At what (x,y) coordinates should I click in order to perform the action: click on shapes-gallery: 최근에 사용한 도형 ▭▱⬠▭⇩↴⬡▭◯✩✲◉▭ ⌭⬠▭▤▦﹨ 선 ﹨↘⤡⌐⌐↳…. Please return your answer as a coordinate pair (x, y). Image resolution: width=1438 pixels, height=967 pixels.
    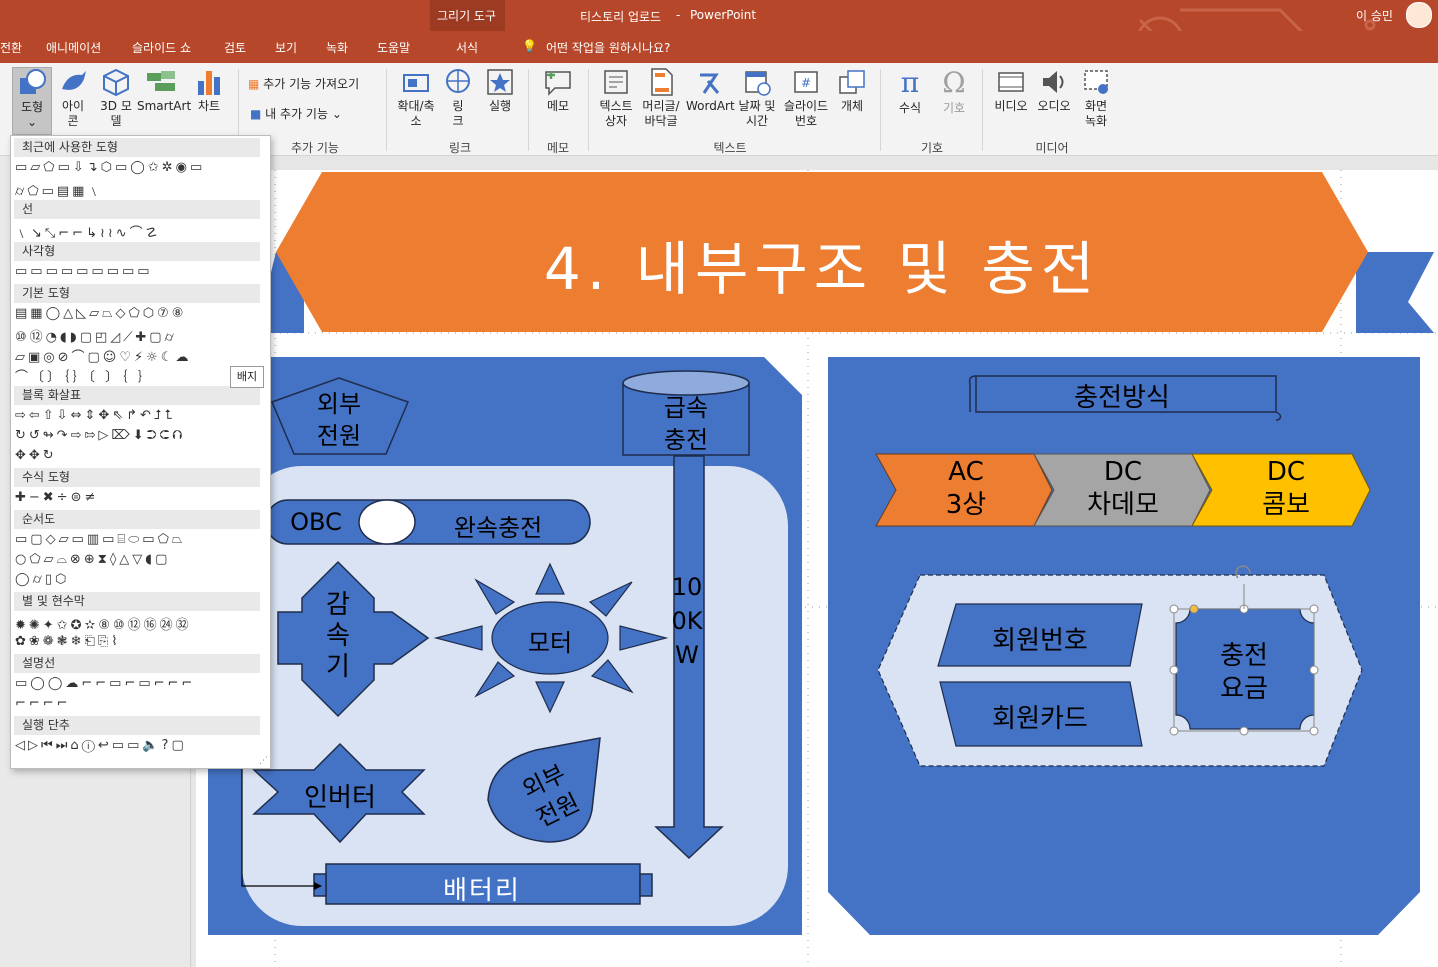
    Looking at the image, I should click on (140, 452).